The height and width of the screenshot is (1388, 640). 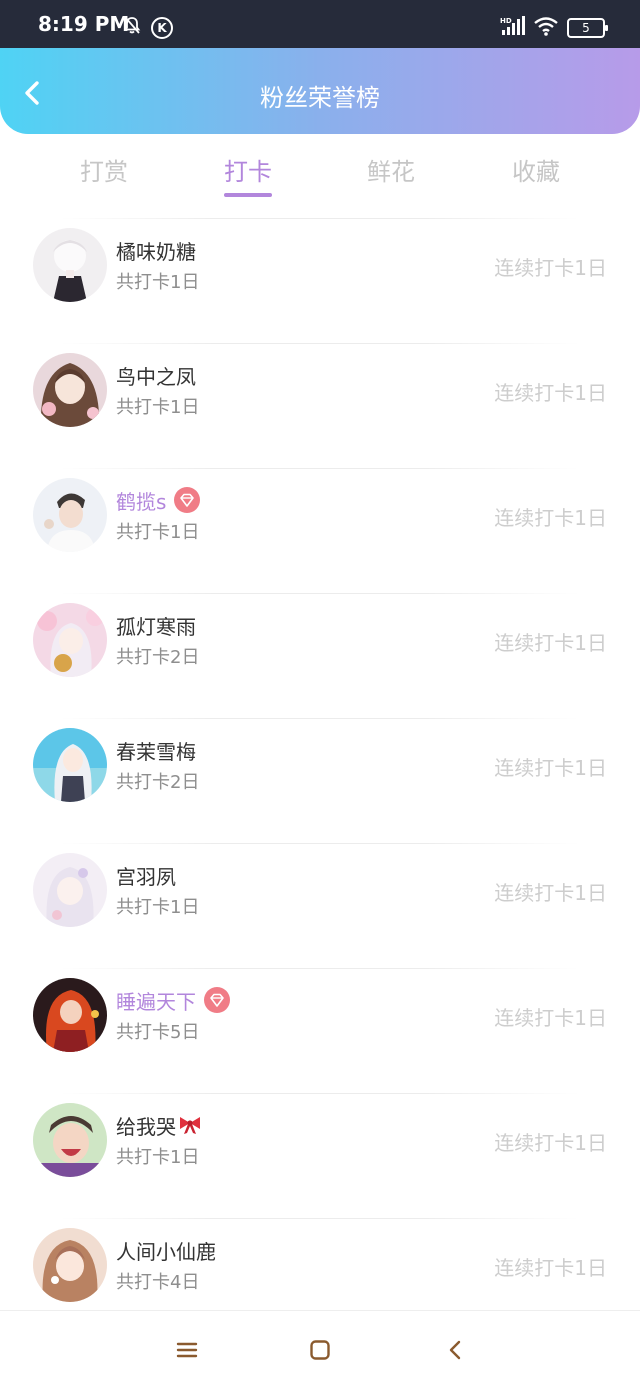 I want to click on bow-icon, so click(x=190, y=1125).